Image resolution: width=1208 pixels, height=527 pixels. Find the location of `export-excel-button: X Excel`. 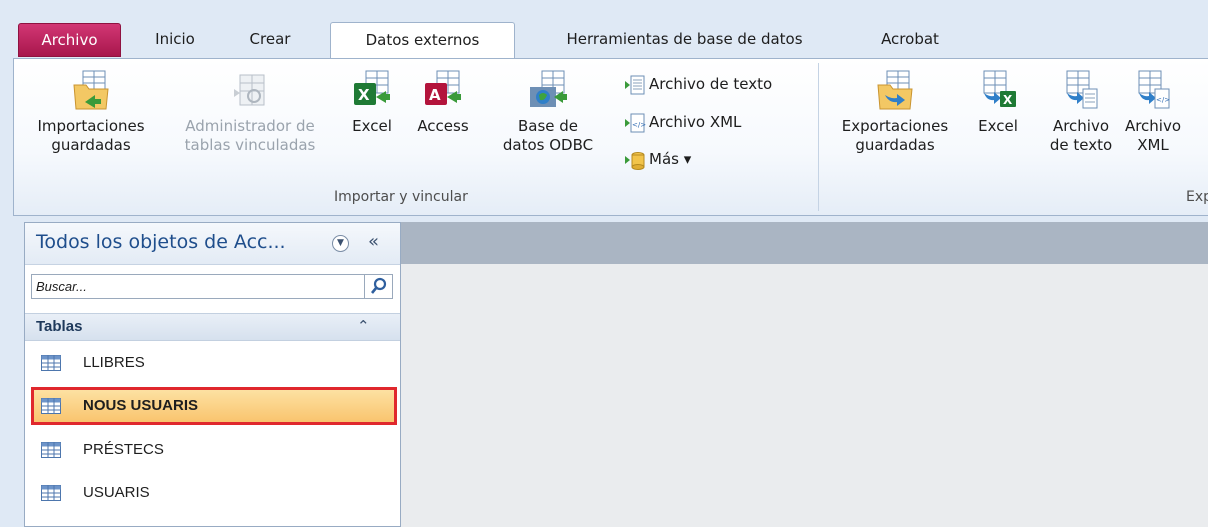

export-excel-button: X Excel is located at coordinates (998, 102).